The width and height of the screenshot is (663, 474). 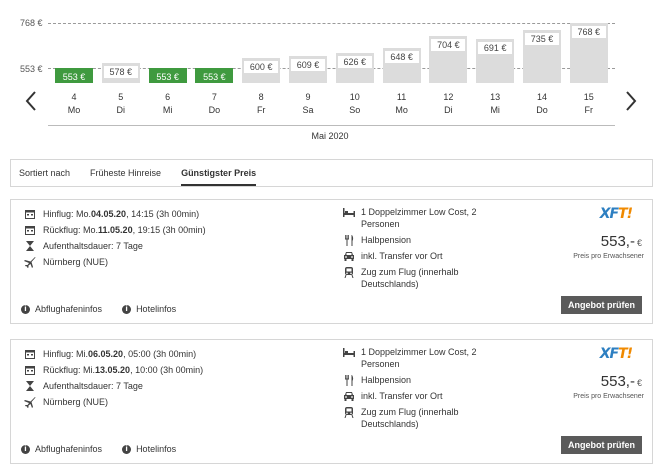 What do you see at coordinates (354, 61) in the screenshot?
I see `bar-label-10: 626 €` at bounding box center [354, 61].